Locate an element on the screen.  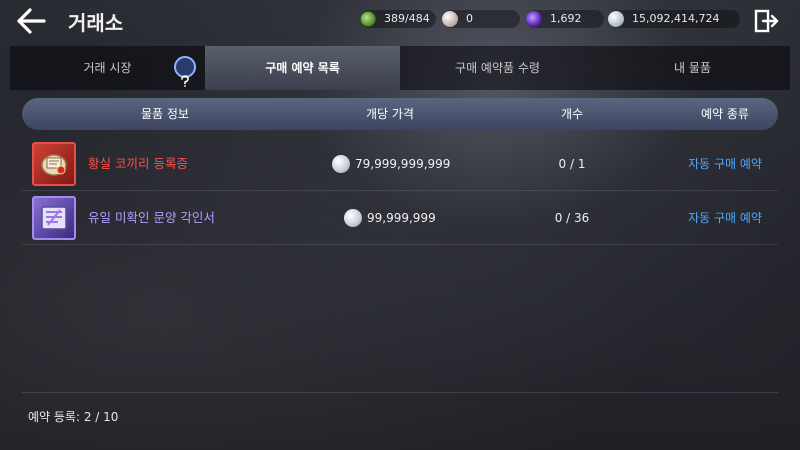
tab-purchase-reservation-list: 구매 예약 목록 is located at coordinates (302, 68).